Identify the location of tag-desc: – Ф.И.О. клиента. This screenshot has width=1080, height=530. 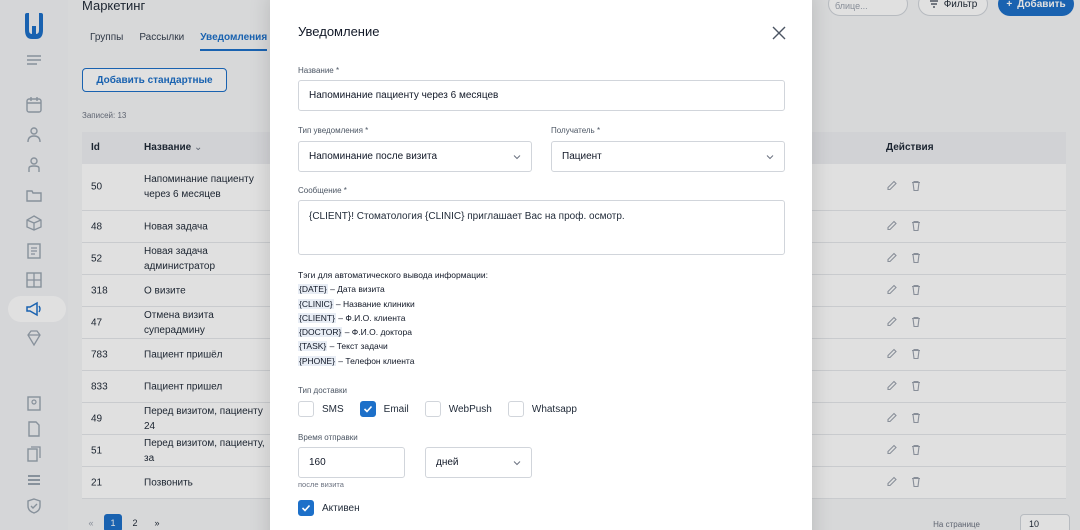
(370, 317).